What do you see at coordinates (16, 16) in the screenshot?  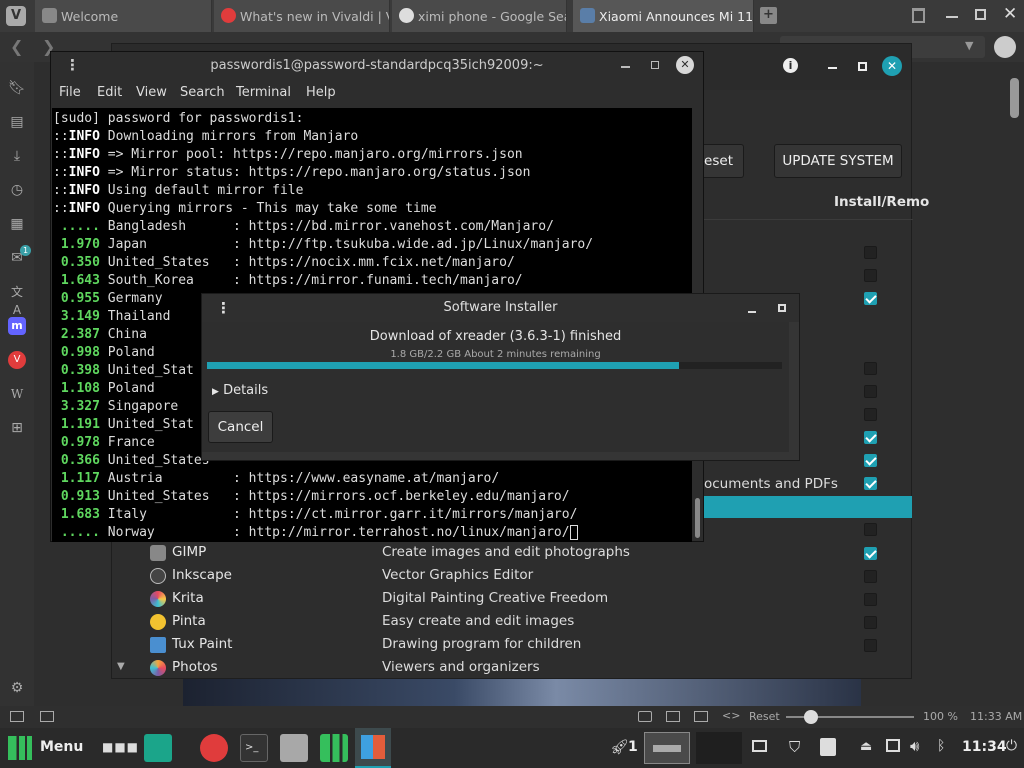 I see `vivaldi-menu-icon: V` at bounding box center [16, 16].